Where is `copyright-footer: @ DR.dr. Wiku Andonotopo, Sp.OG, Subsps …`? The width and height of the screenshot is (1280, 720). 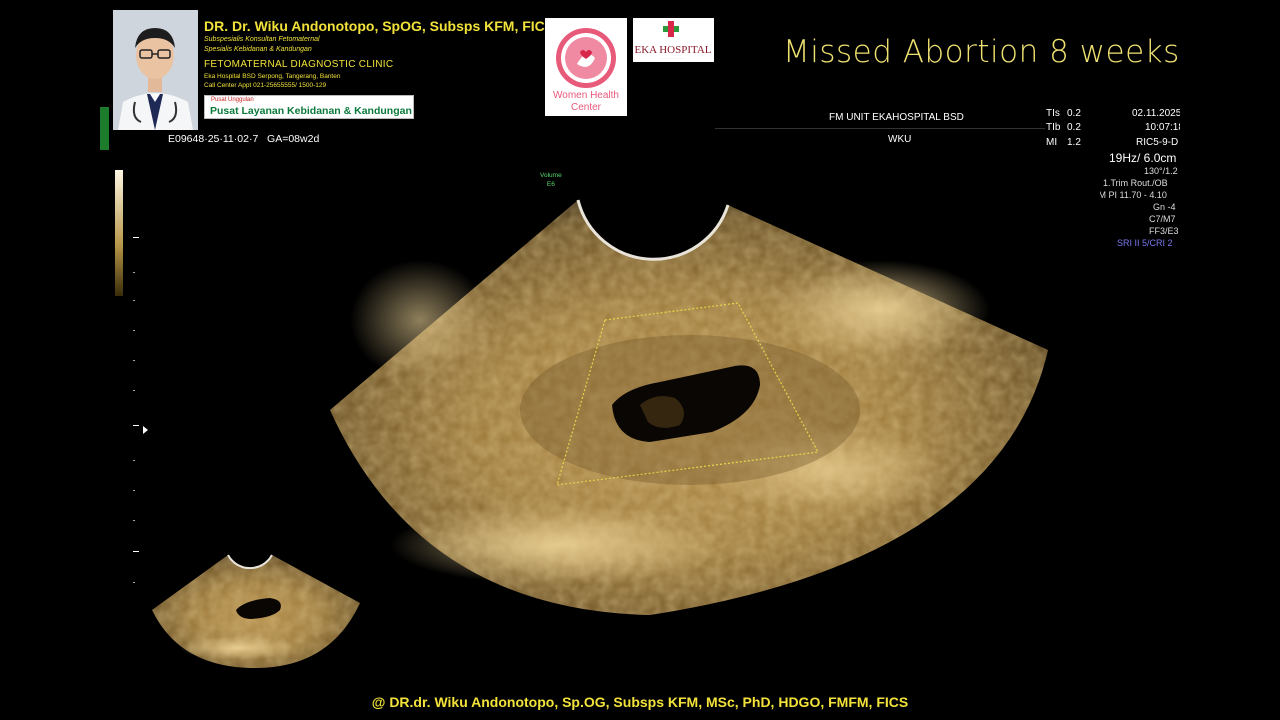 copyright-footer: @ DR.dr. Wiku Andonotopo, Sp.OG, Subsps … is located at coordinates (640, 702).